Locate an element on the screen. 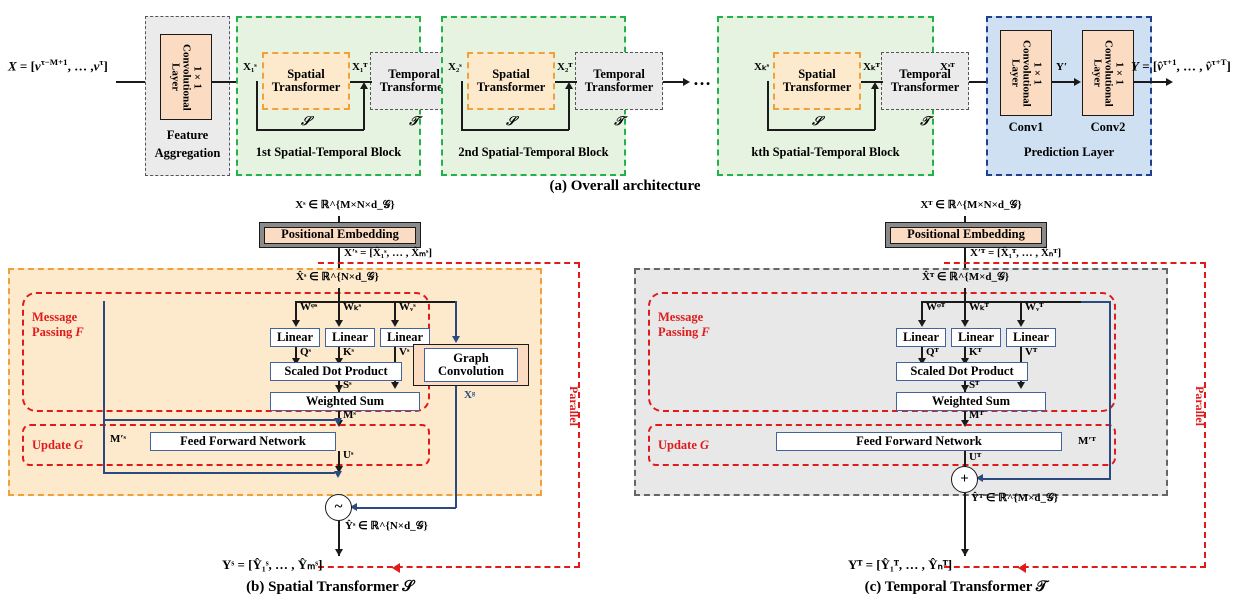 This screenshot has height=616, width=1251. st-block-k-spatial-input-label: Xₖˢ is located at coordinates (762, 67).